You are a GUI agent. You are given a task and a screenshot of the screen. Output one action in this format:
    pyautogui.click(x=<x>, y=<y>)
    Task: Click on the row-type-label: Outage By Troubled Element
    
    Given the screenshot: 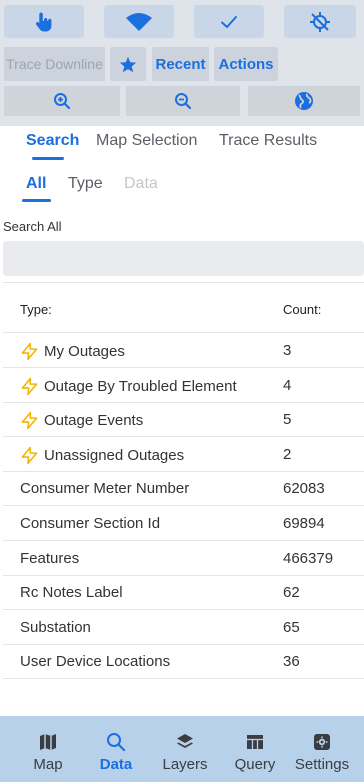 What is the action you would take?
    pyautogui.click(x=140, y=386)
    